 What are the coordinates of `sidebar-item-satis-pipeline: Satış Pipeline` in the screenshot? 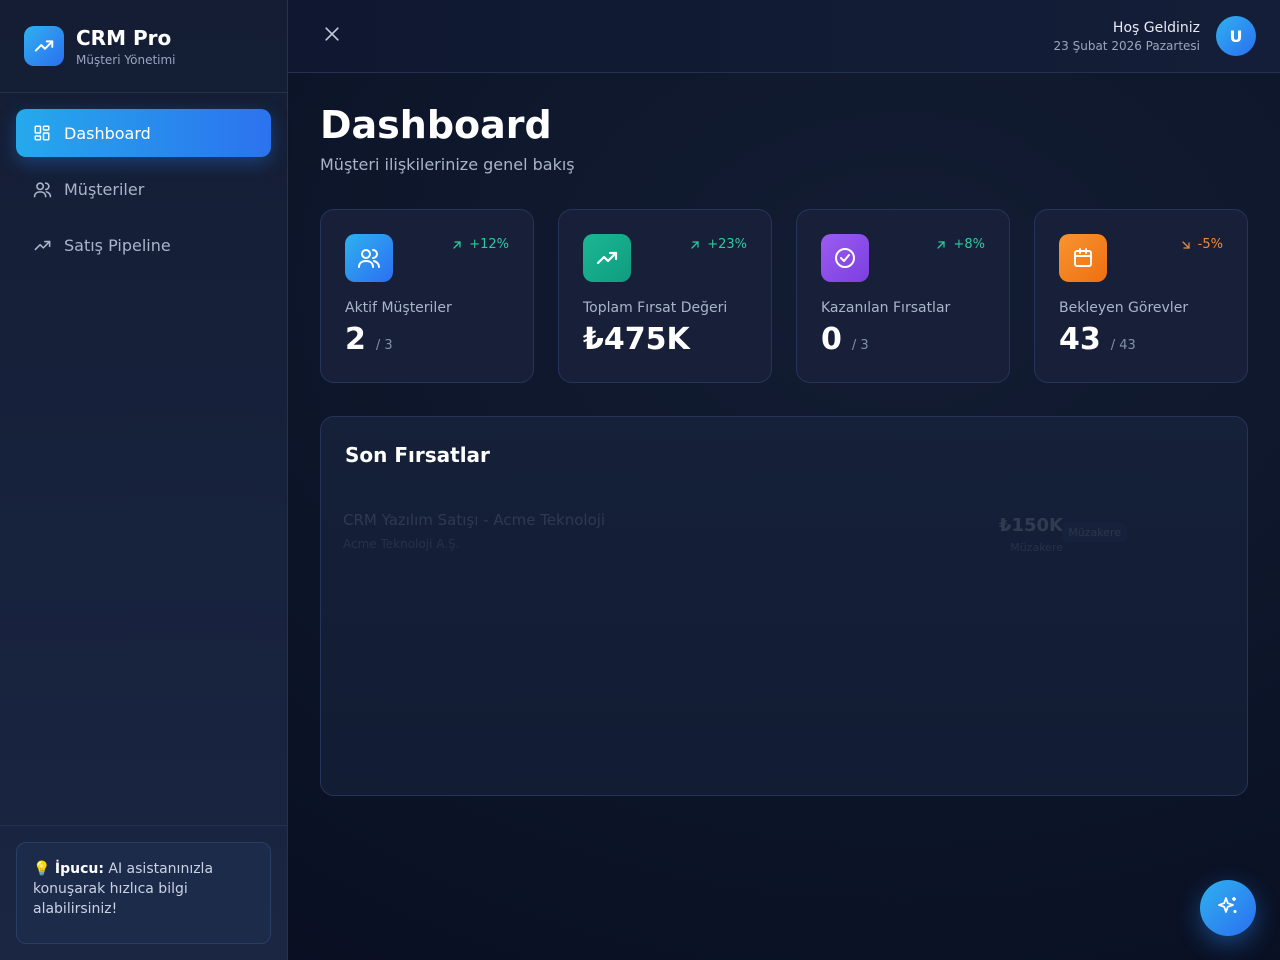 It's located at (143, 245).